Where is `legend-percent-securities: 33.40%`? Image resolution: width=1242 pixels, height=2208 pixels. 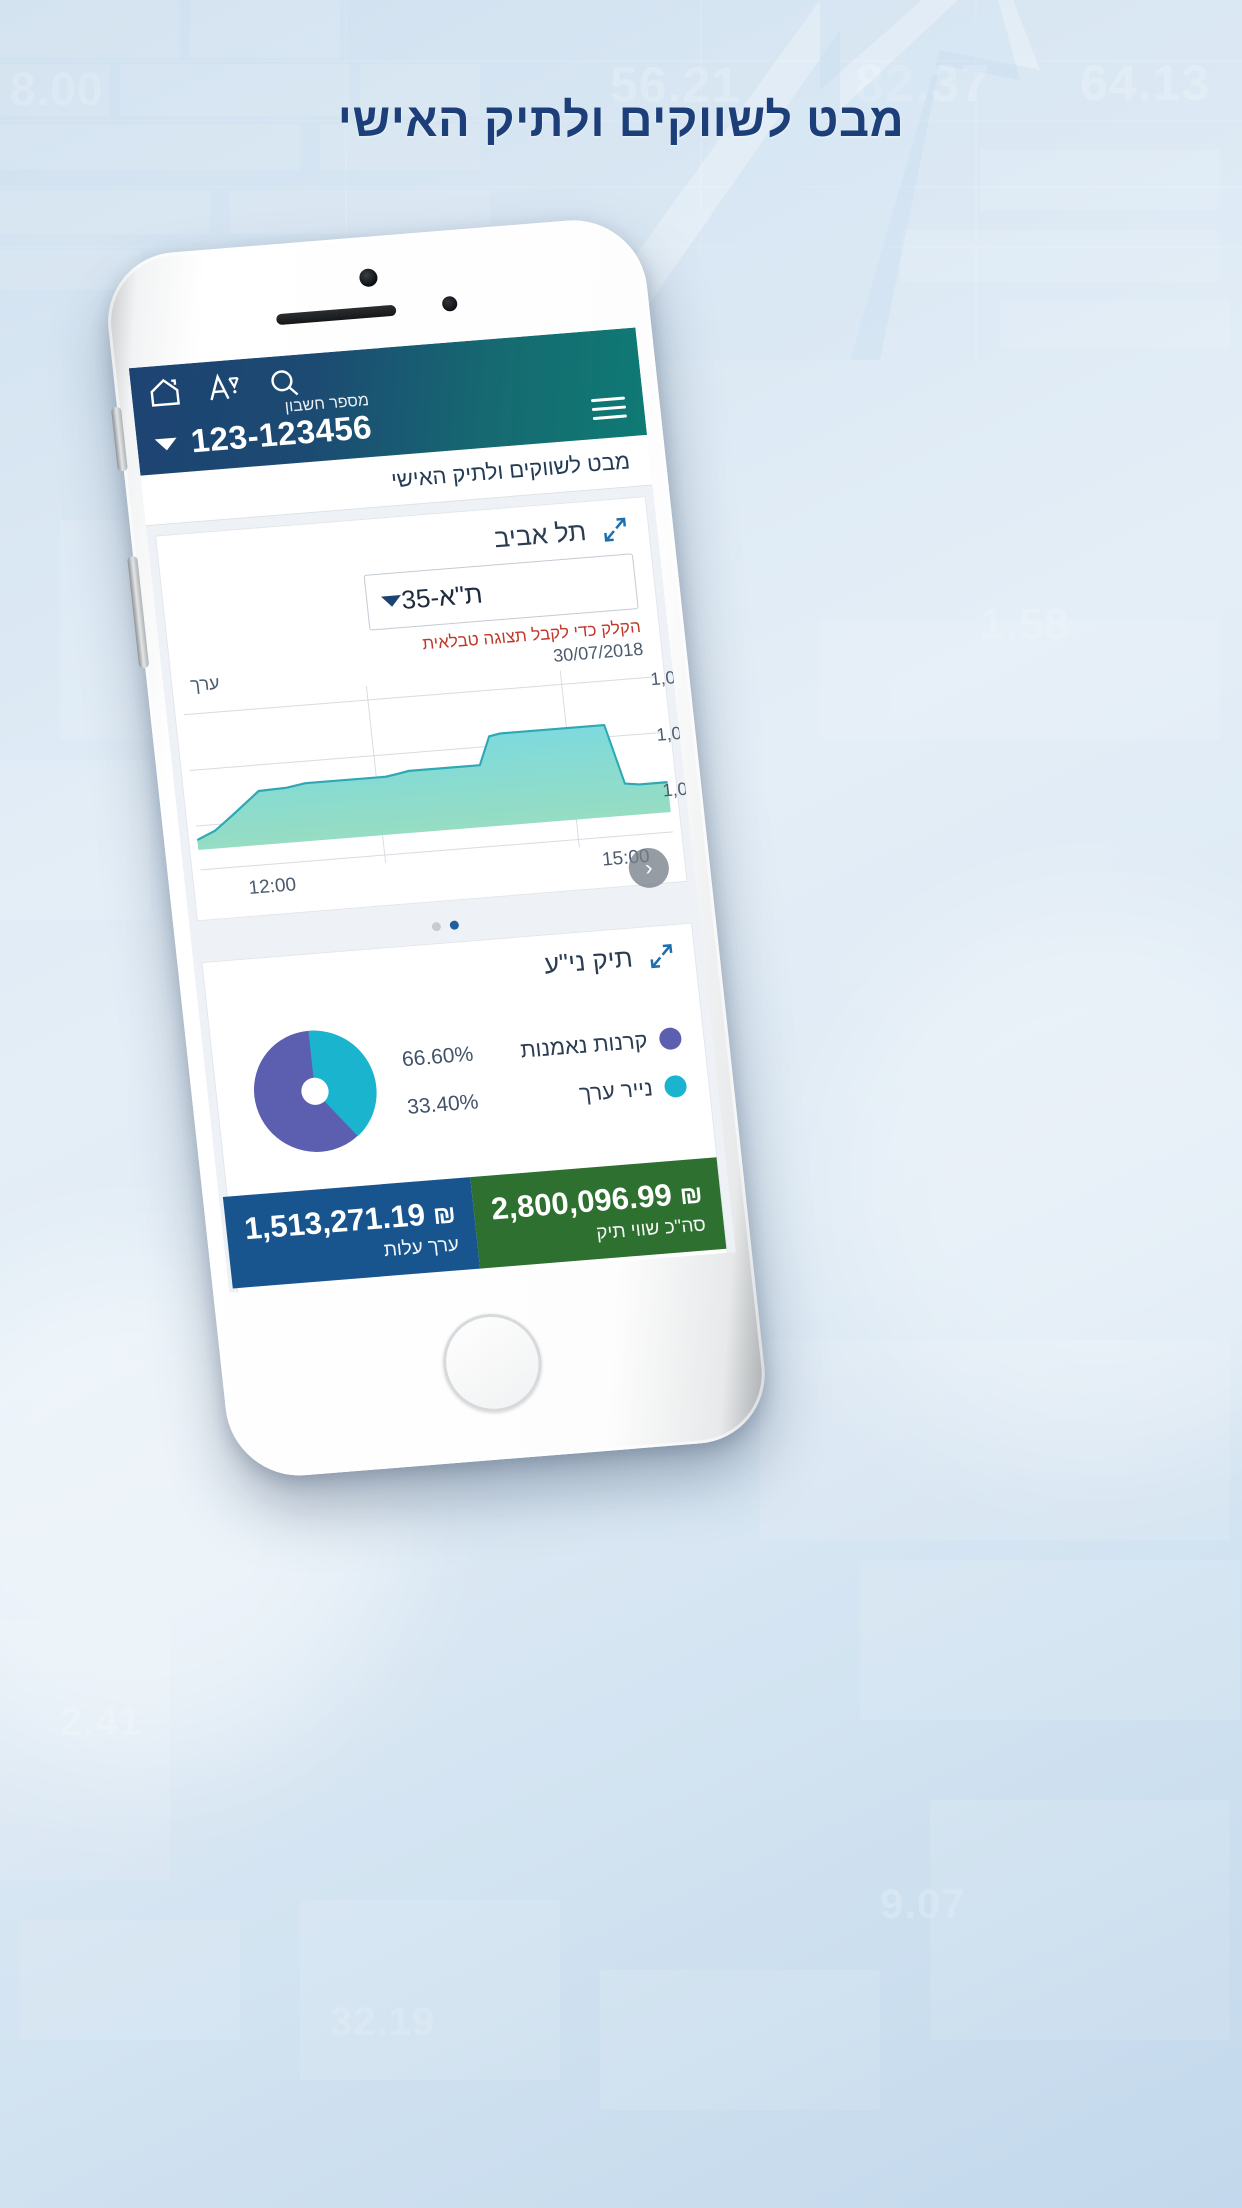 legend-percent-securities: 33.40% is located at coordinates (443, 1104).